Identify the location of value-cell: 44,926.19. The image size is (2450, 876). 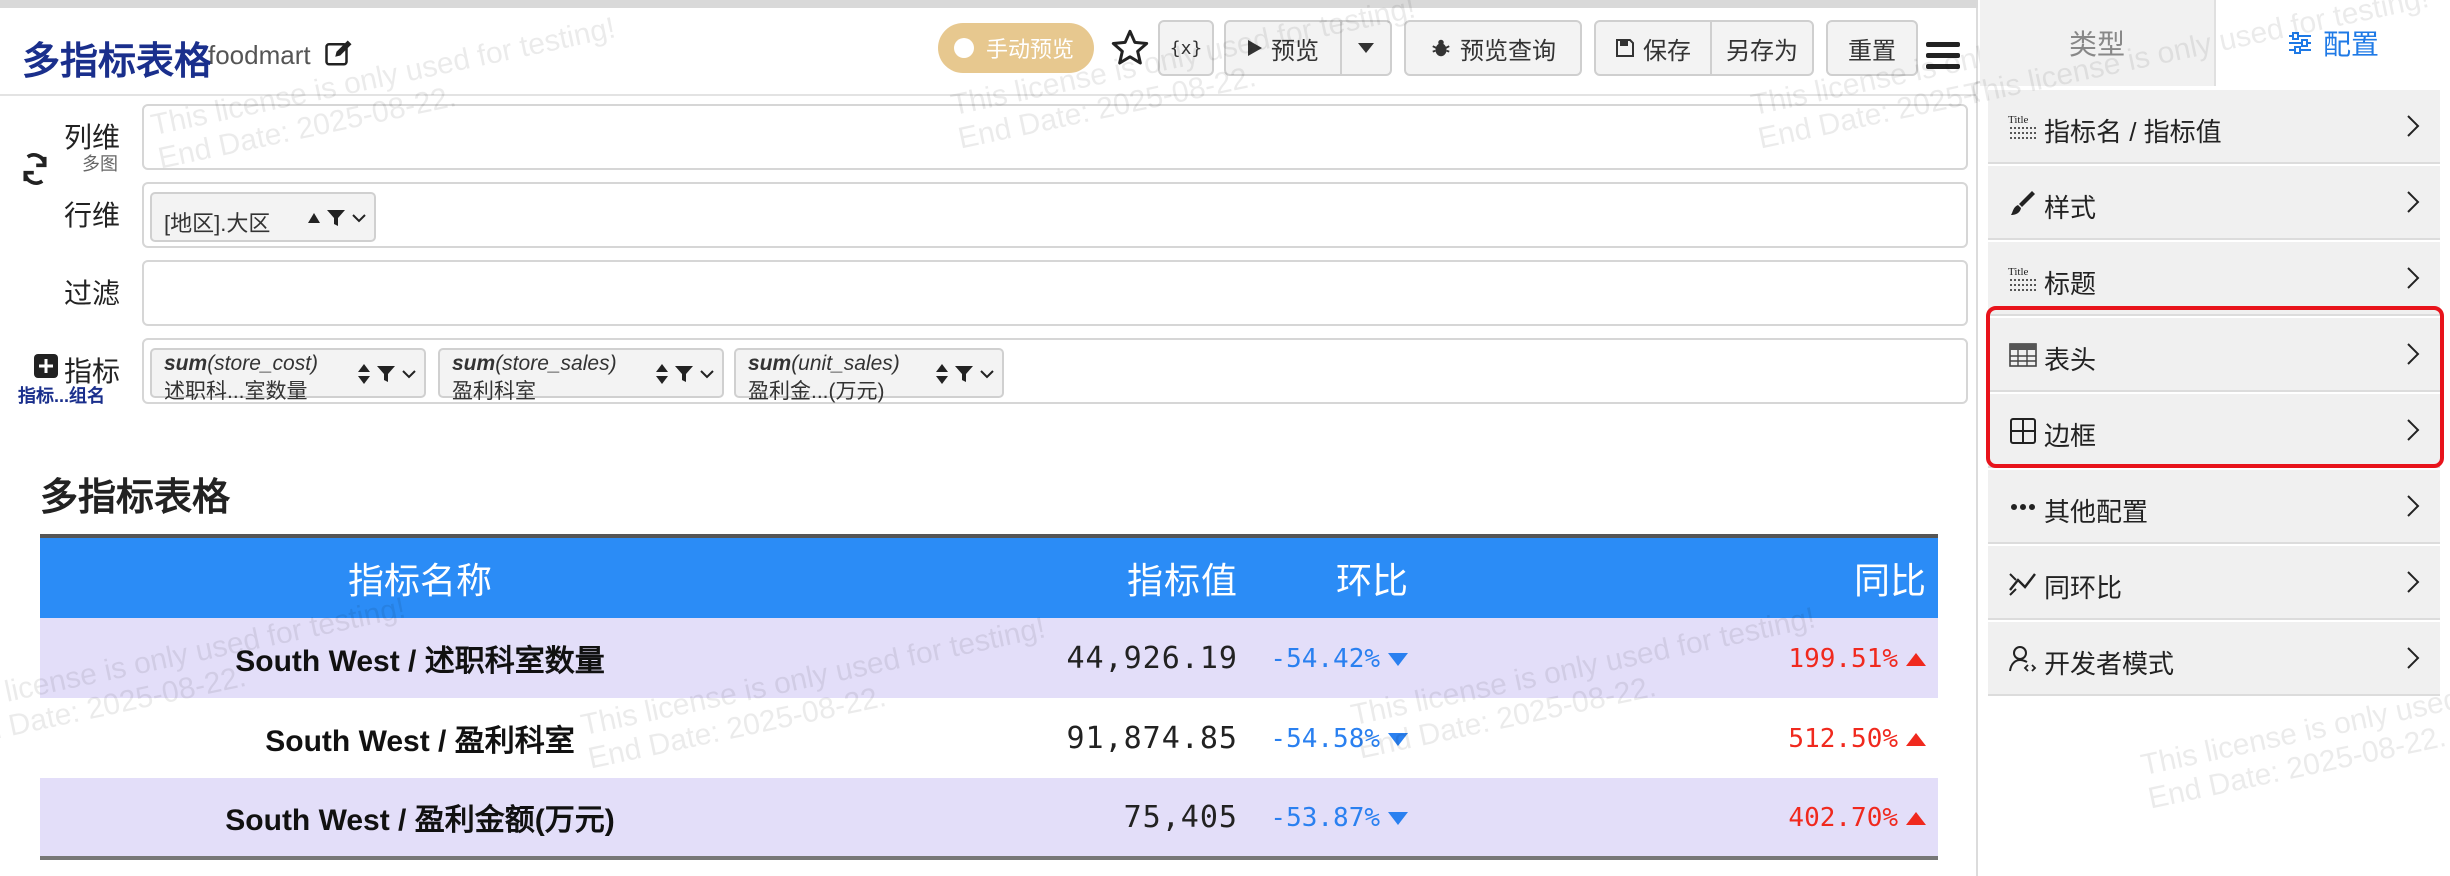
(1030, 658).